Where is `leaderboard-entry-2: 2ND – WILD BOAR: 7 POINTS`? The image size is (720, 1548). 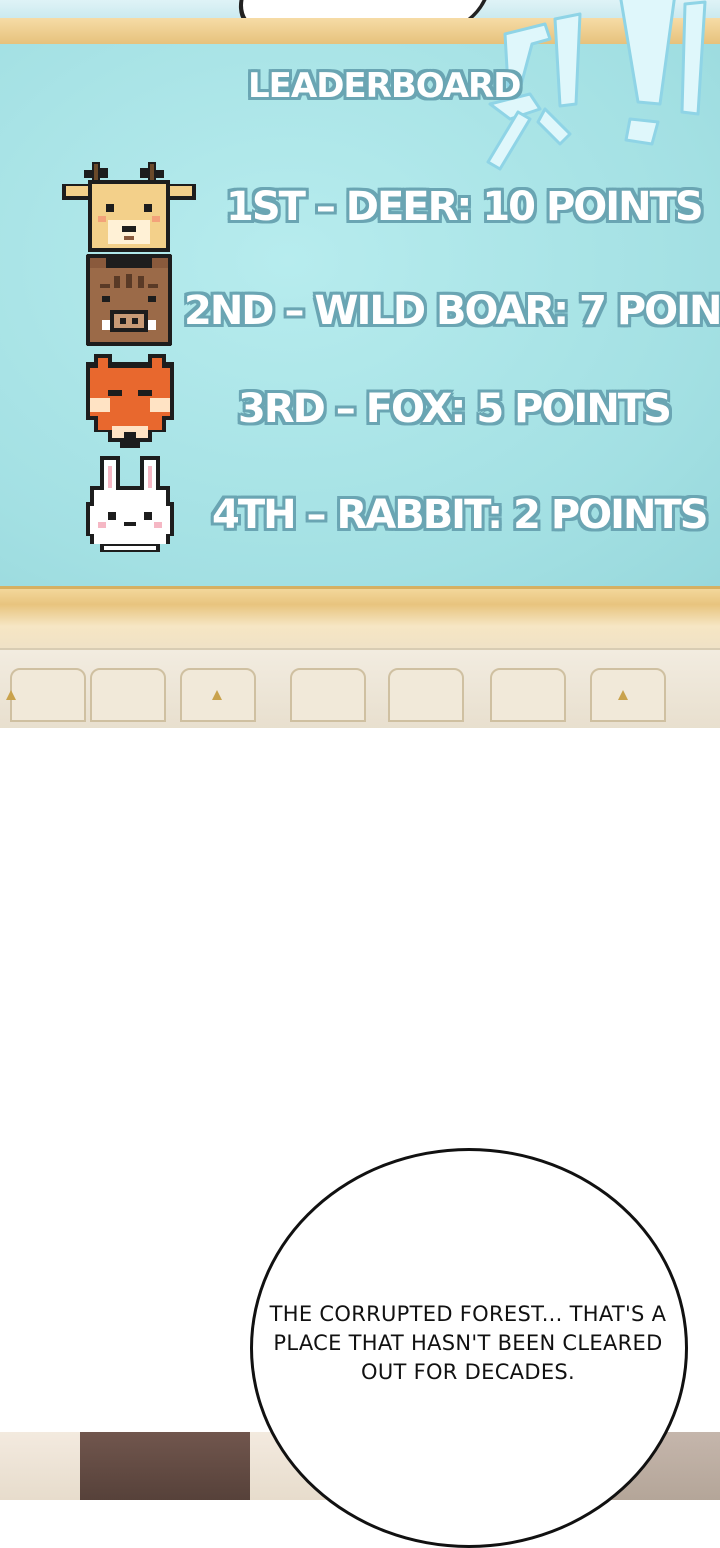 leaderboard-entry-2: 2ND – WILD BOAR: 7 POINTS is located at coordinates (452, 311).